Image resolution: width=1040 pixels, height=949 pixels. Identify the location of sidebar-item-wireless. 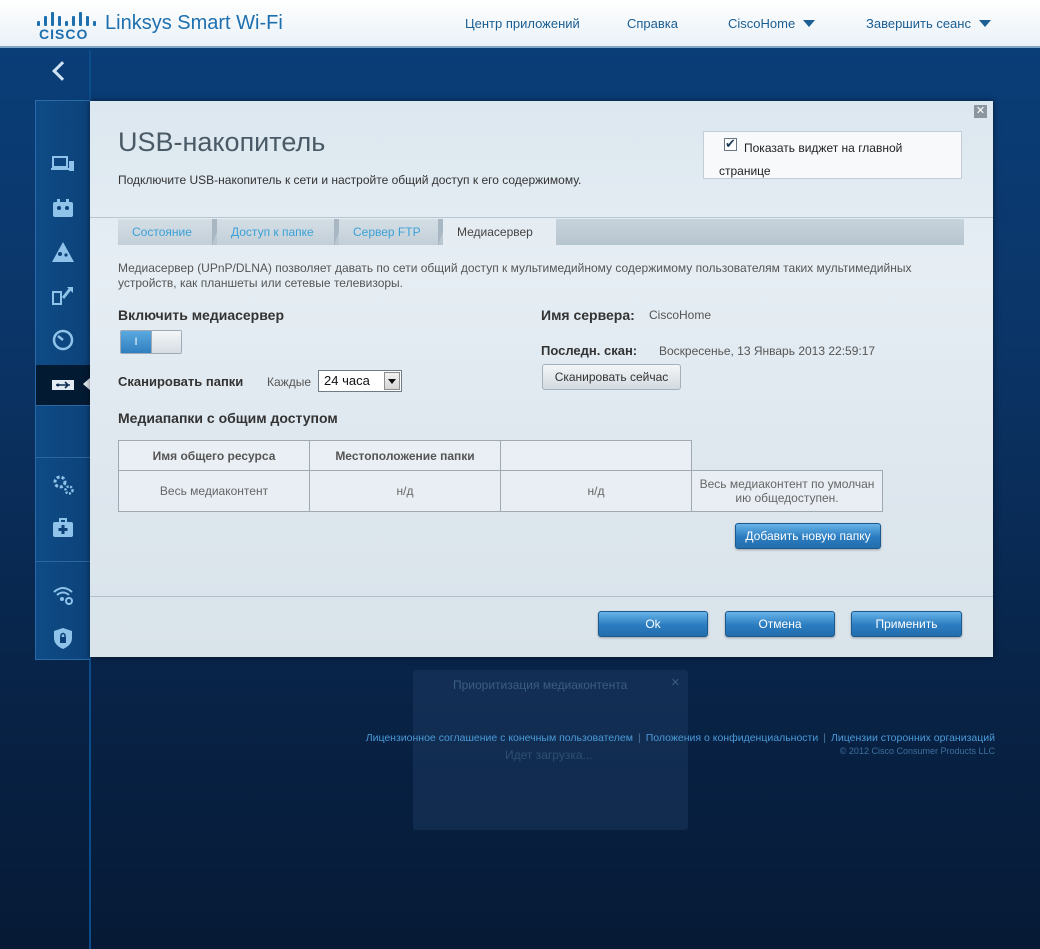
(63, 594).